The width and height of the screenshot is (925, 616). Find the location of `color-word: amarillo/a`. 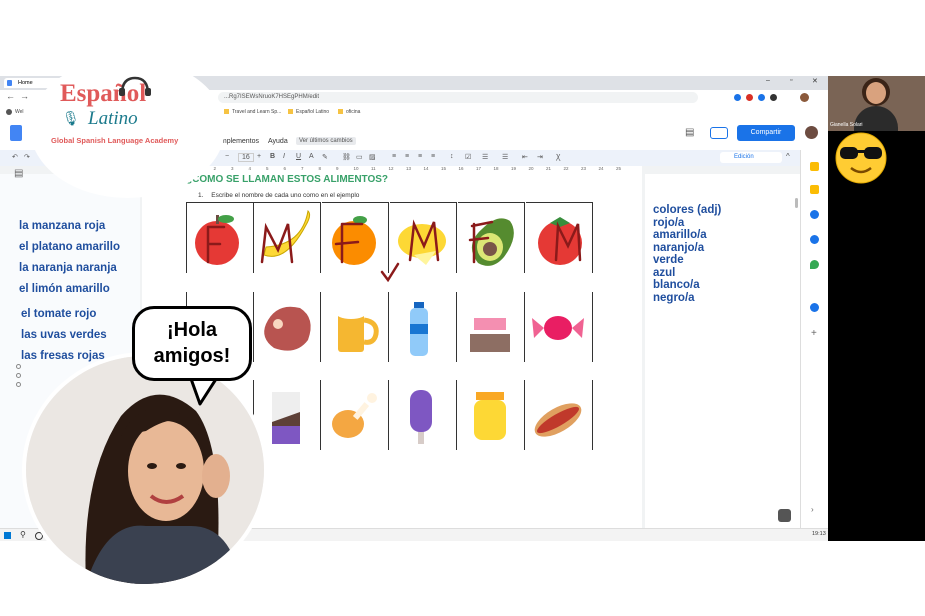

color-word: amarillo/a is located at coordinates (680, 235).